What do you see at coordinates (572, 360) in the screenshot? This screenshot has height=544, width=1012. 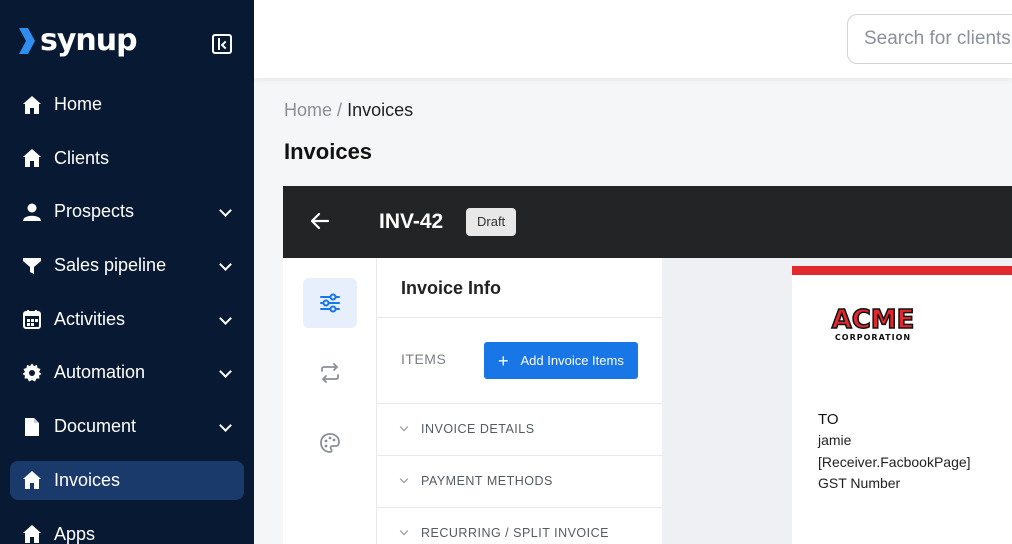 I see `add-button-label: Add Invoice Items` at bounding box center [572, 360].